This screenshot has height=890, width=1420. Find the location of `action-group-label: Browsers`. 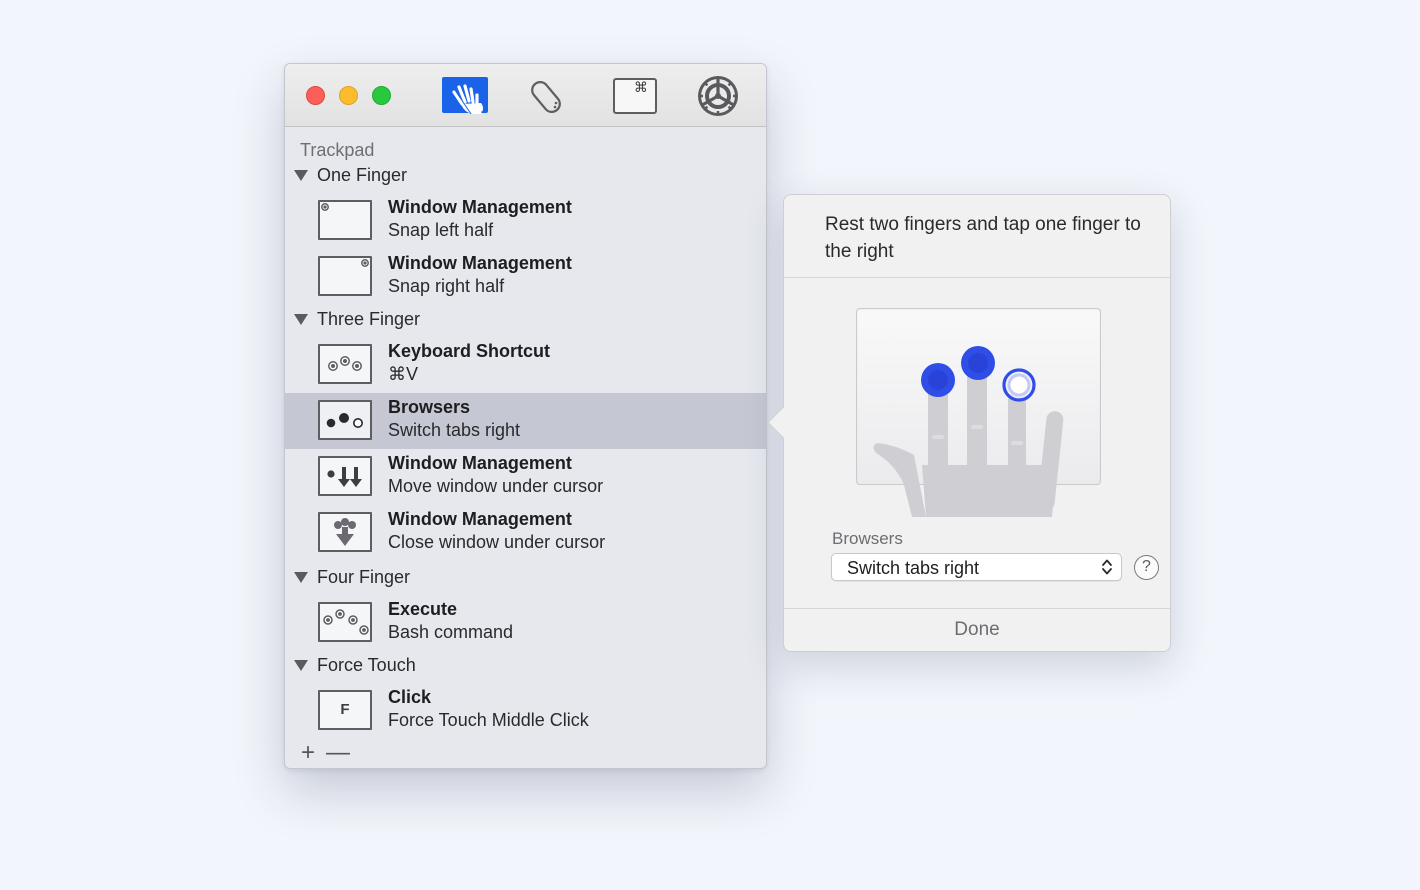

action-group-label: Browsers is located at coordinates (867, 538).